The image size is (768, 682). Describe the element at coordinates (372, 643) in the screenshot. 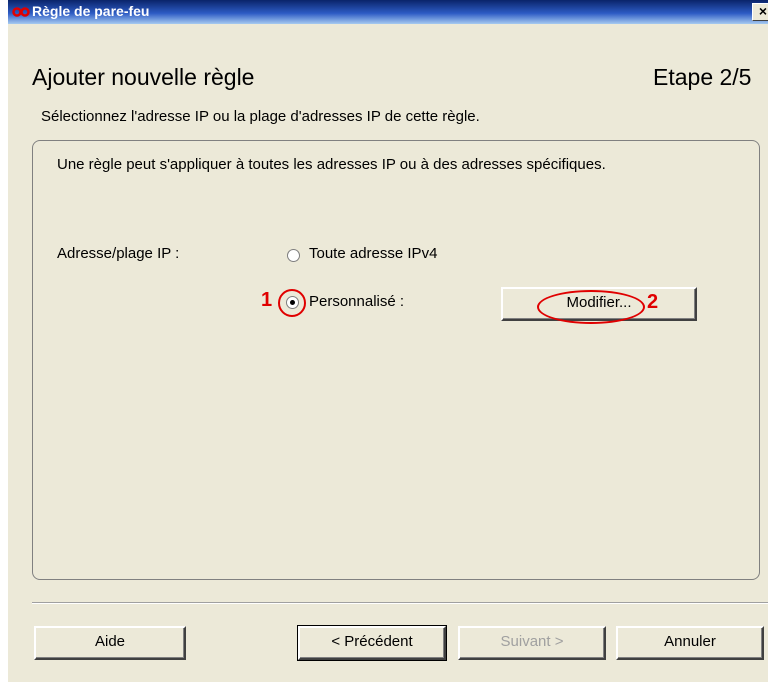

I see `previous-button: < Précédent` at that location.